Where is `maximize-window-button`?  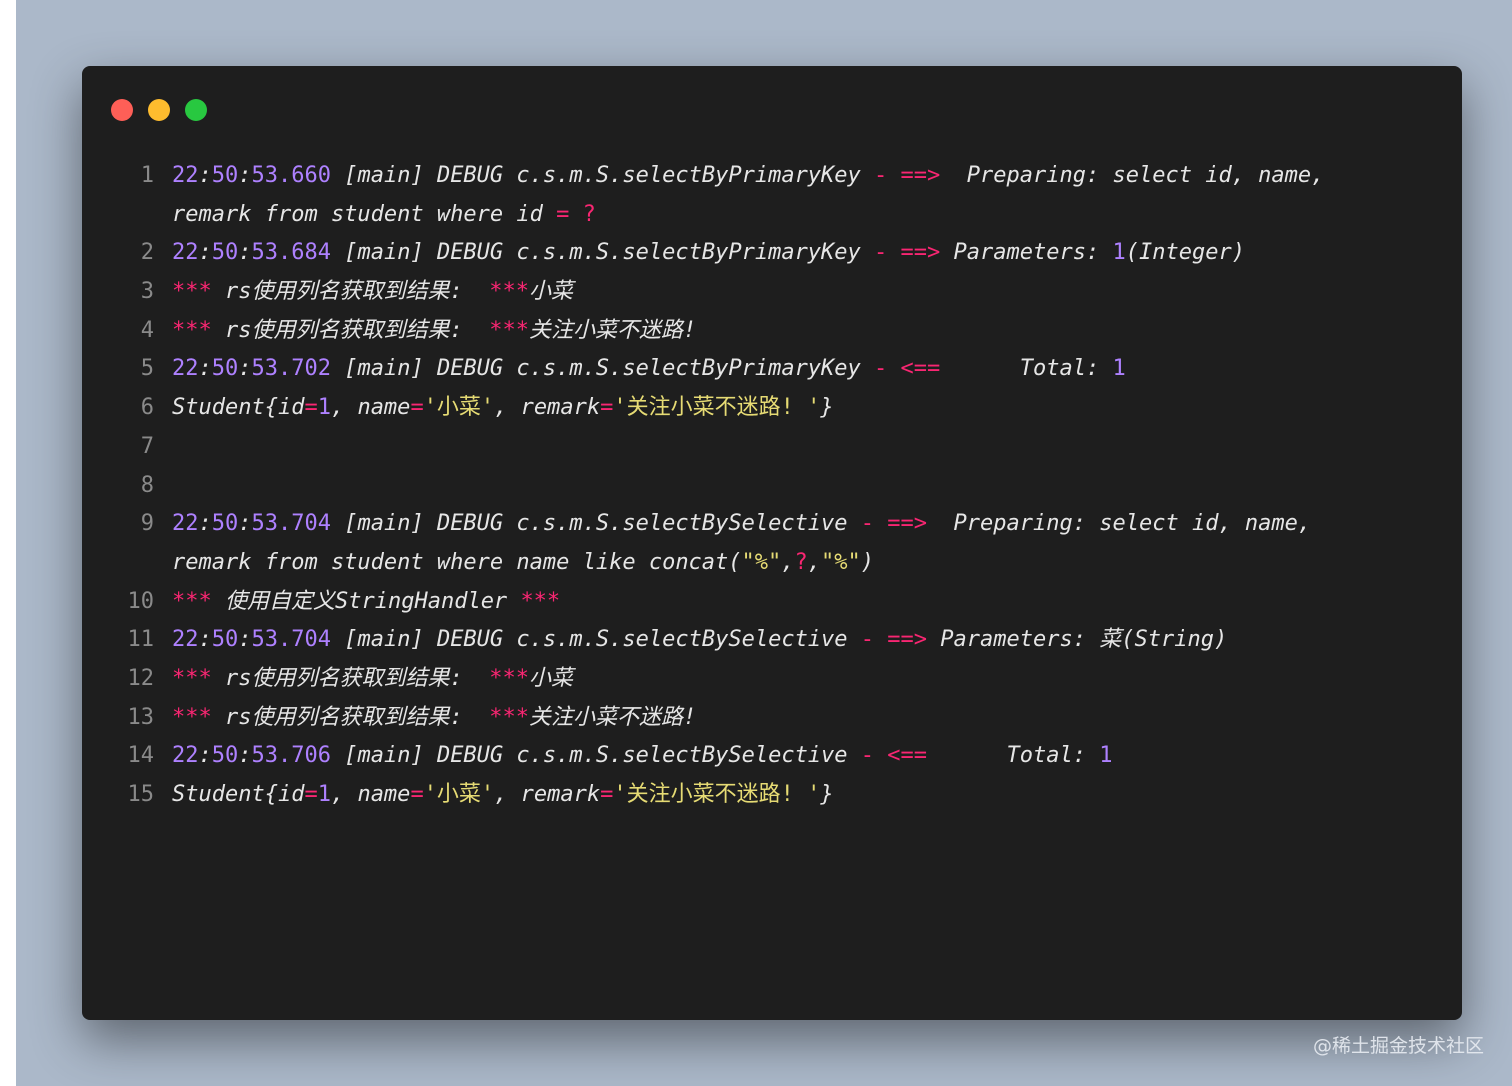
maximize-window-button is located at coordinates (196, 110).